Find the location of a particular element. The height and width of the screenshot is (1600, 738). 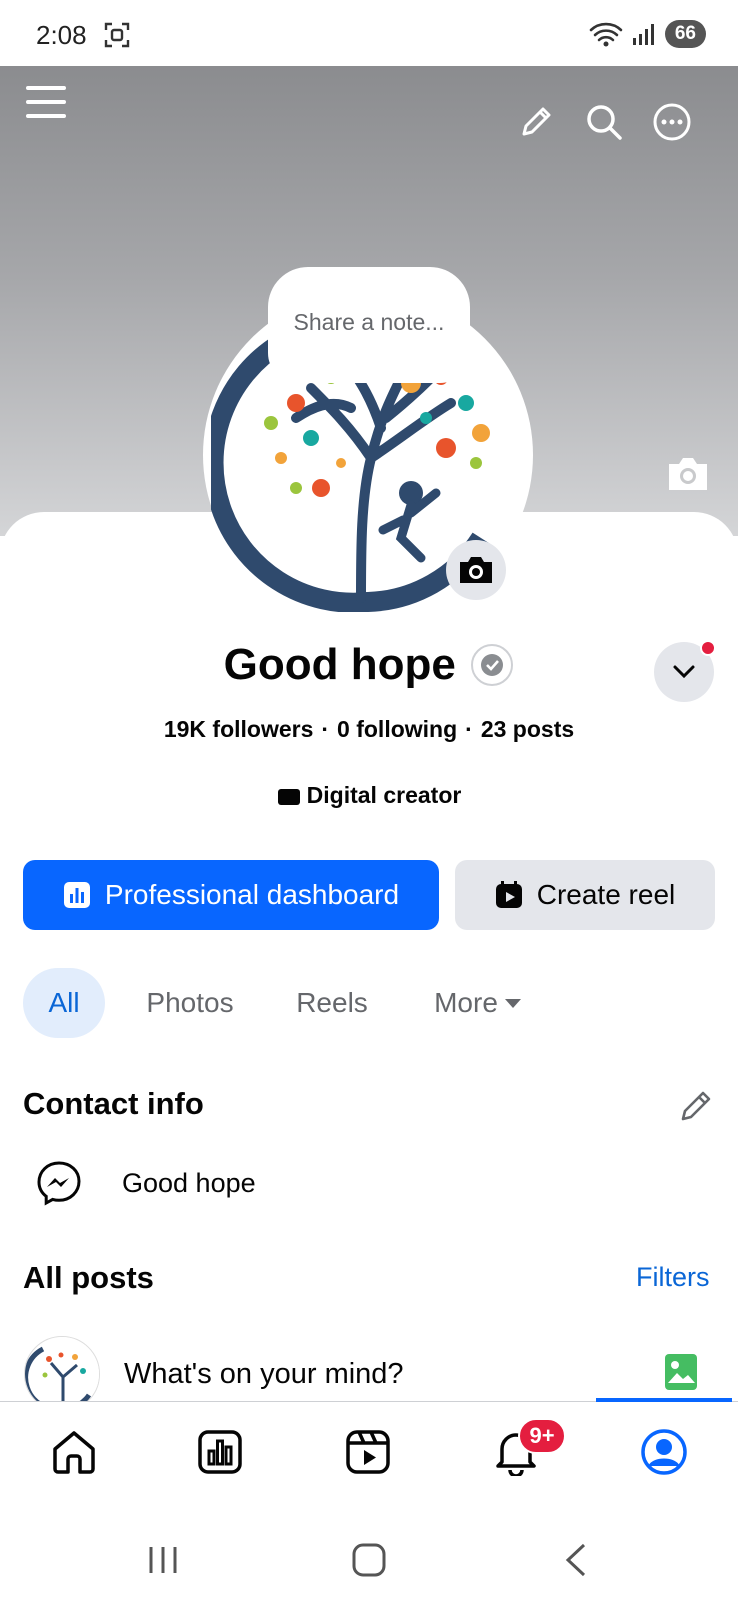

nav-reels is located at coordinates (368, 1452).